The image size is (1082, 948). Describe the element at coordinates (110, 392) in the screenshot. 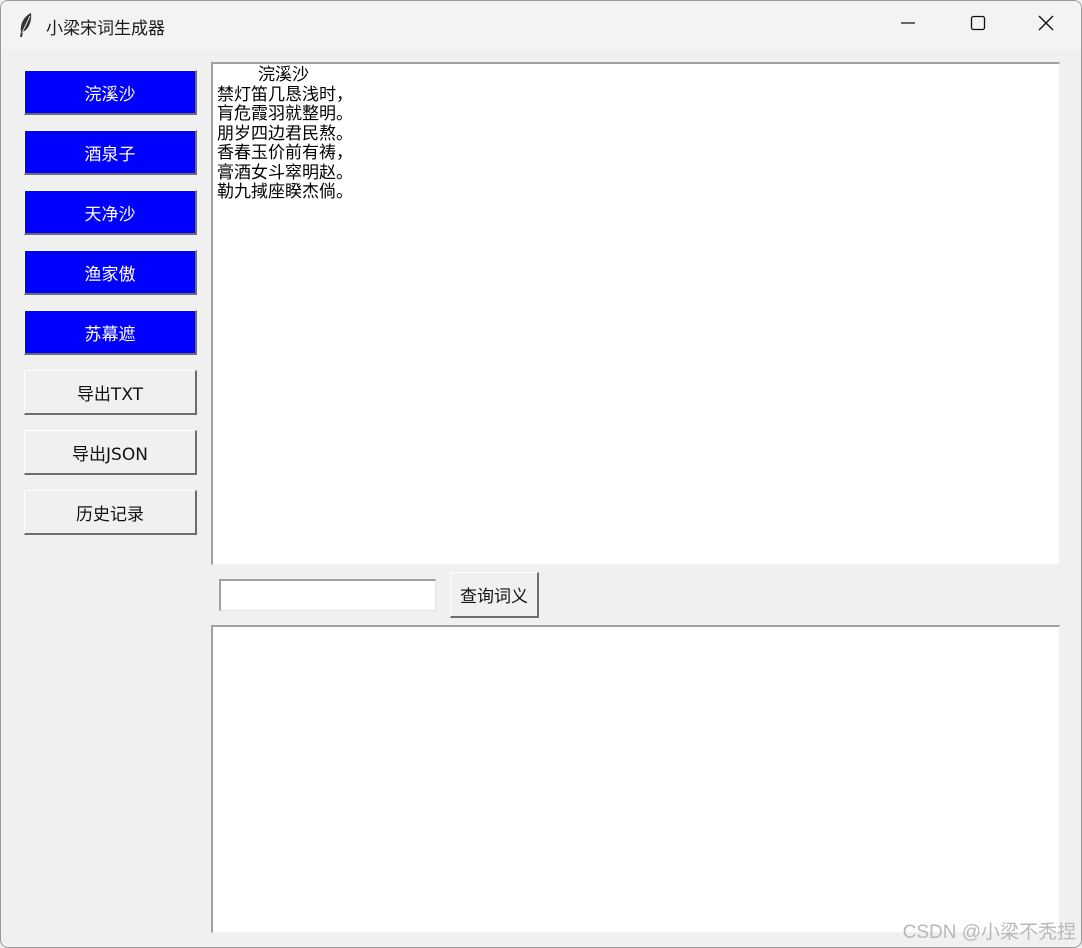

I see `export-txt-button: 导出TXT` at that location.